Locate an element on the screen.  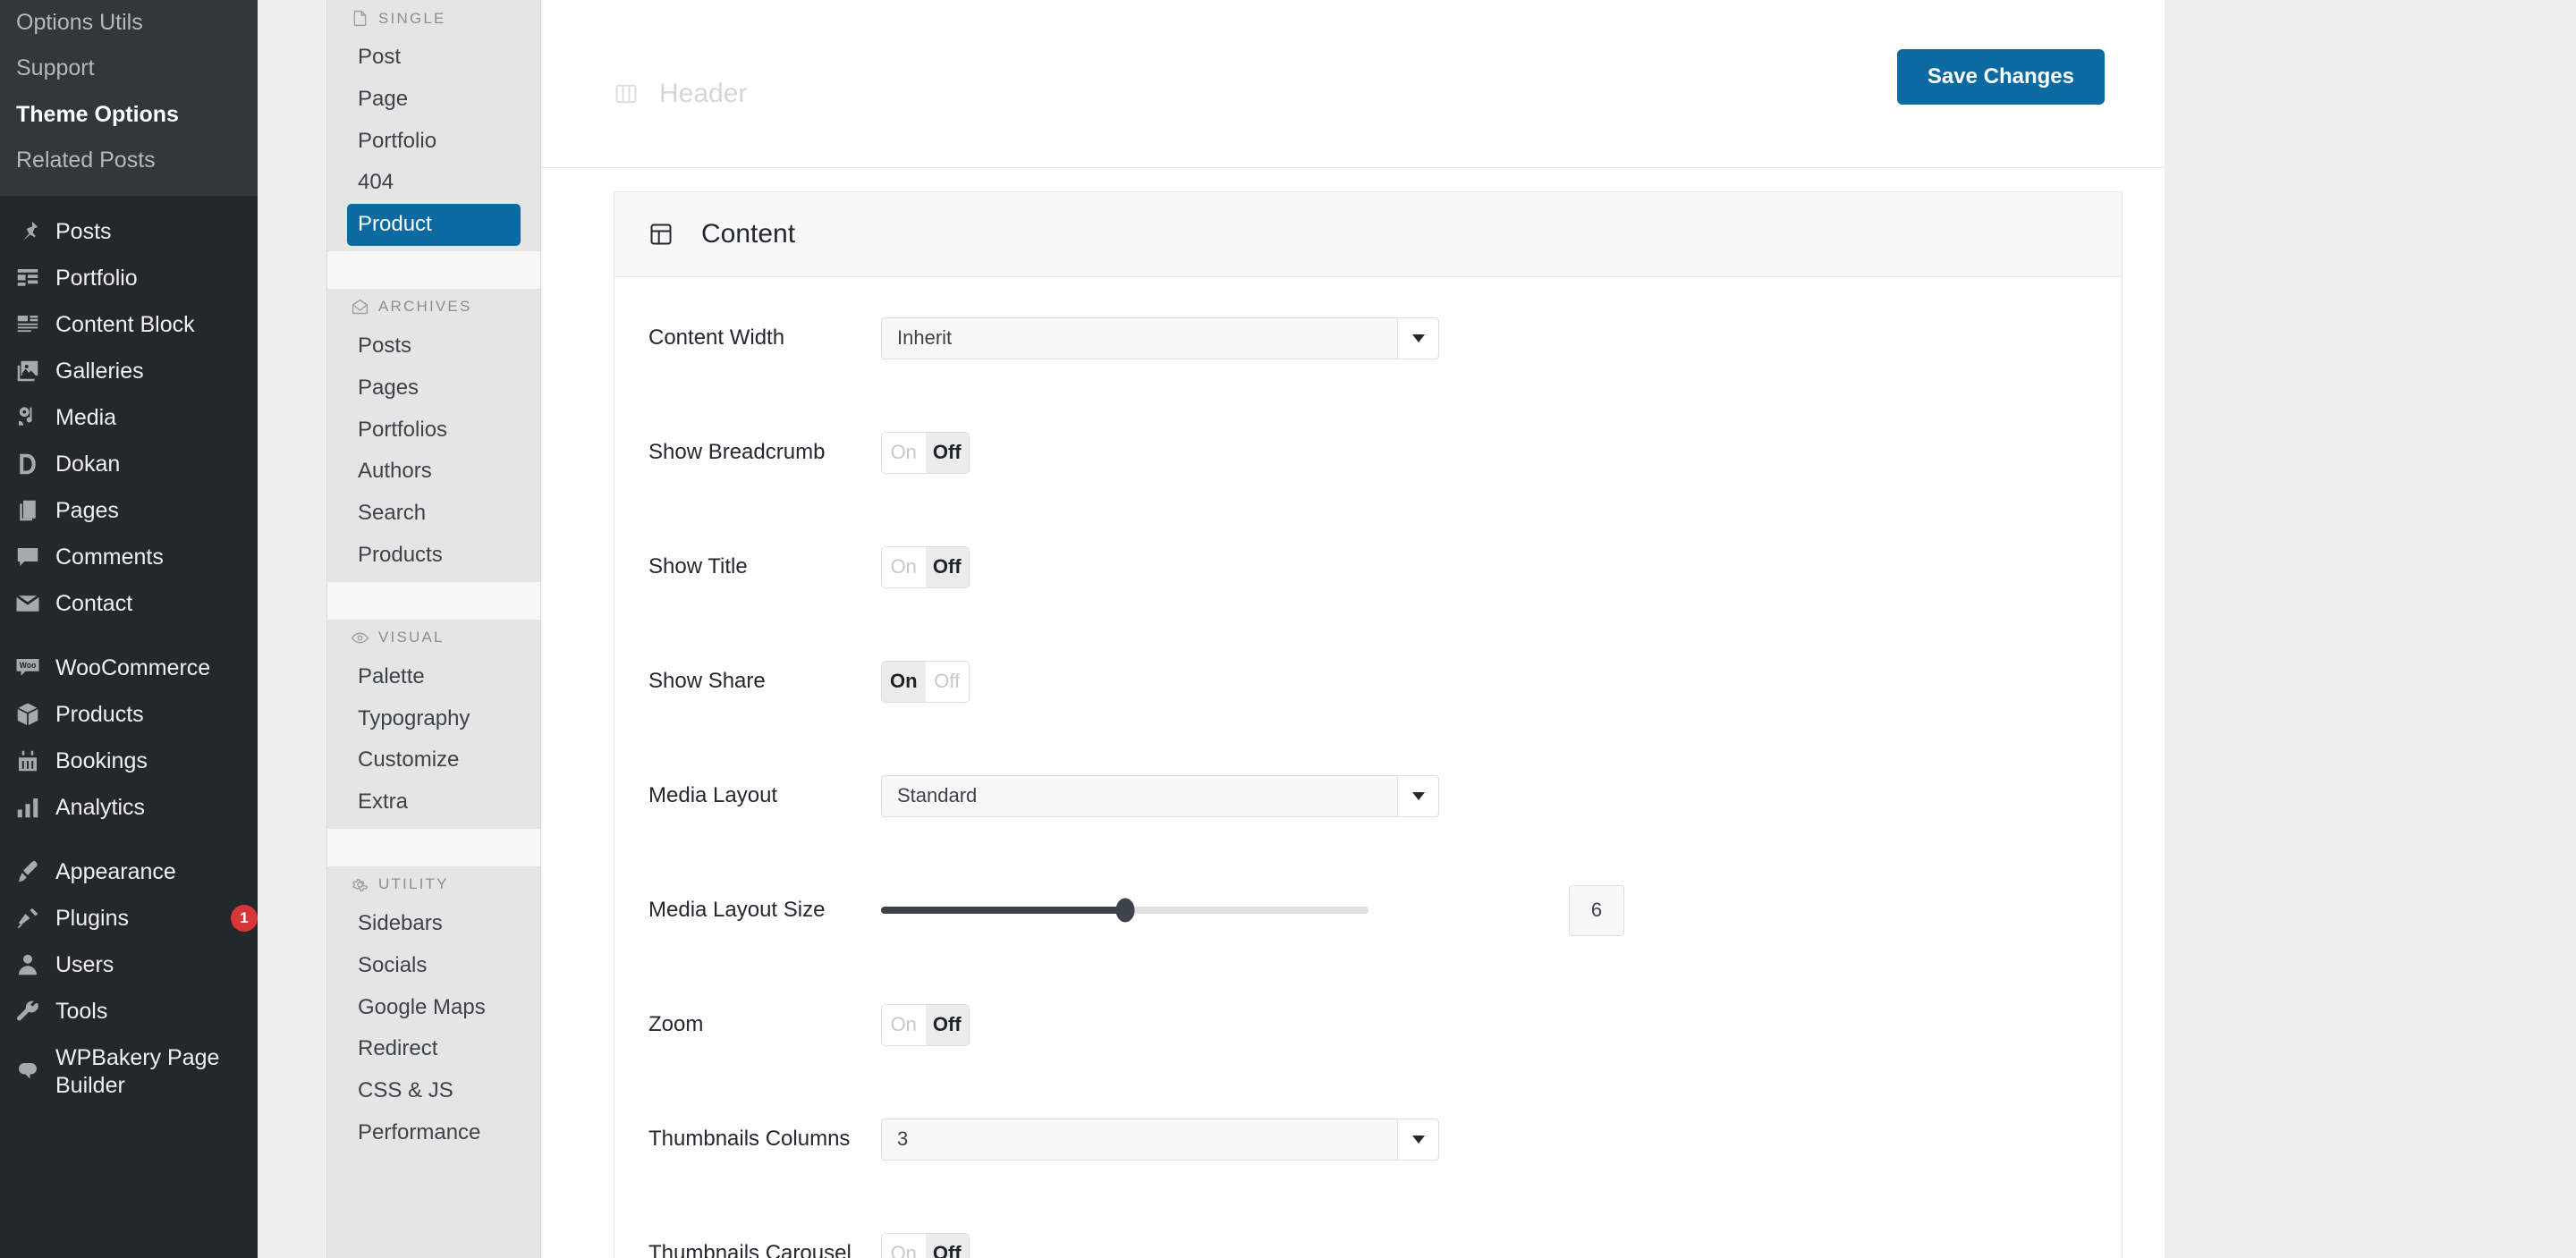
opt-item-customize: Customize is located at coordinates (434, 760).